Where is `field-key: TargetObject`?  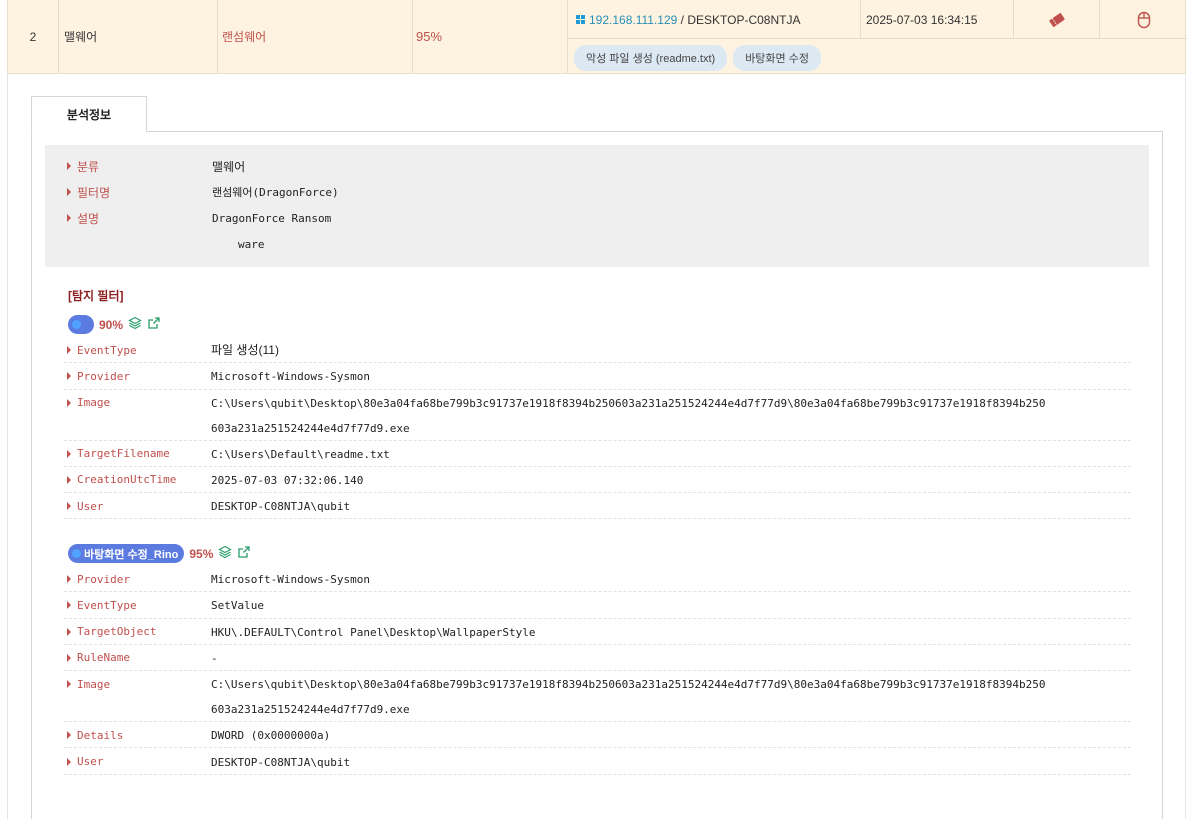
field-key: TargetObject is located at coordinates (137, 632).